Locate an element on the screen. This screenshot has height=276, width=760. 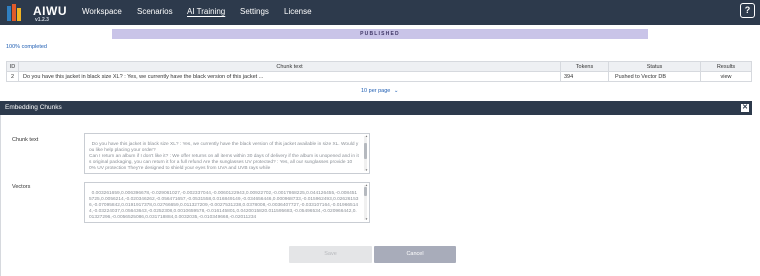
nav-scenarios: Scenarios is located at coordinates (155, 11).